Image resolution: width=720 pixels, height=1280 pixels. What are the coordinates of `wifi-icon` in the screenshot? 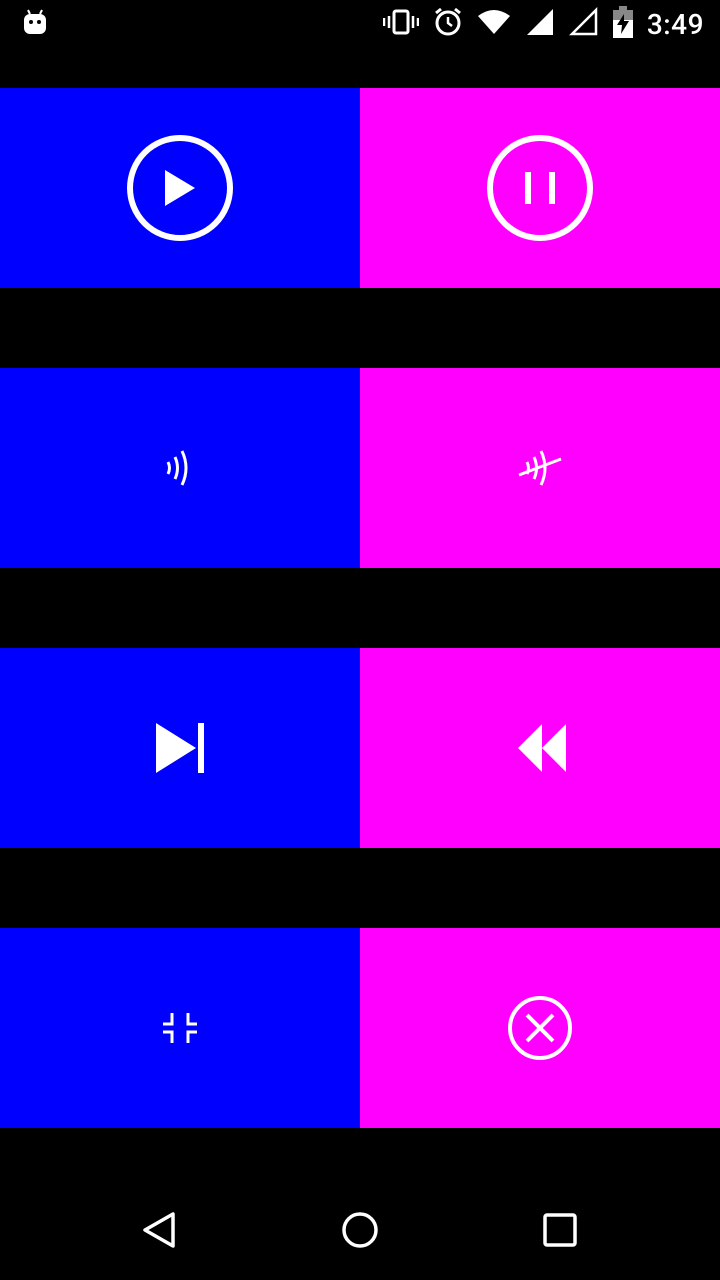 It's located at (494, 24).